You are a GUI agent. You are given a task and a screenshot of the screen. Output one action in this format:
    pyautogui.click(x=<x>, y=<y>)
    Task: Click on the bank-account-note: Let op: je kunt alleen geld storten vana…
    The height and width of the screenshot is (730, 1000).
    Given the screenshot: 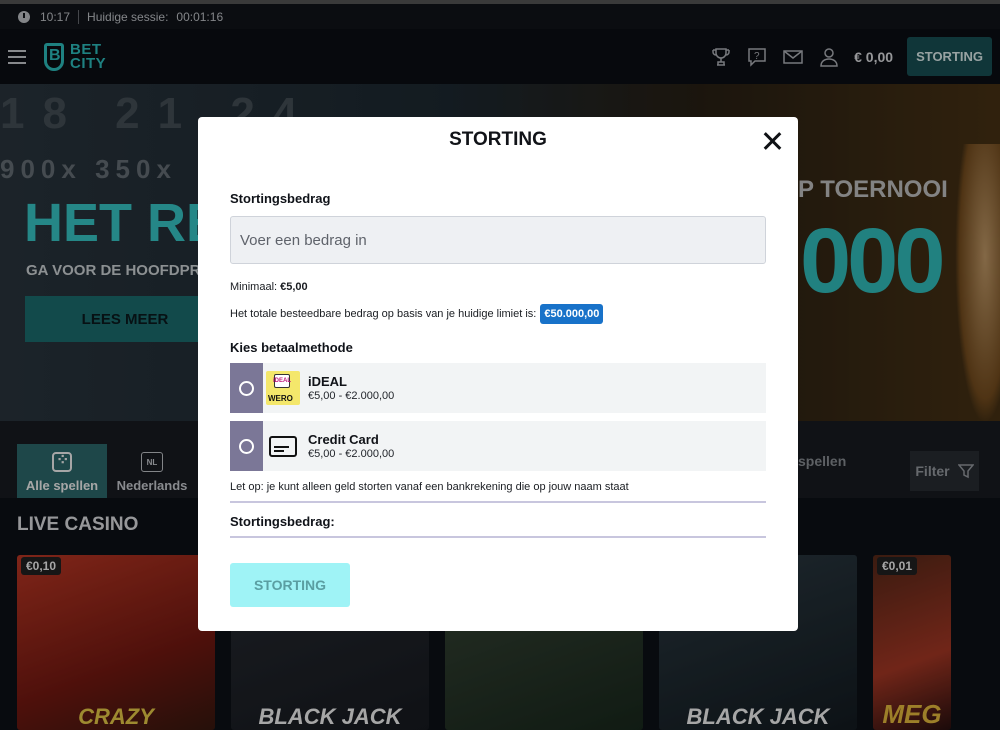 What is the action you would take?
    pyautogui.click(x=429, y=487)
    